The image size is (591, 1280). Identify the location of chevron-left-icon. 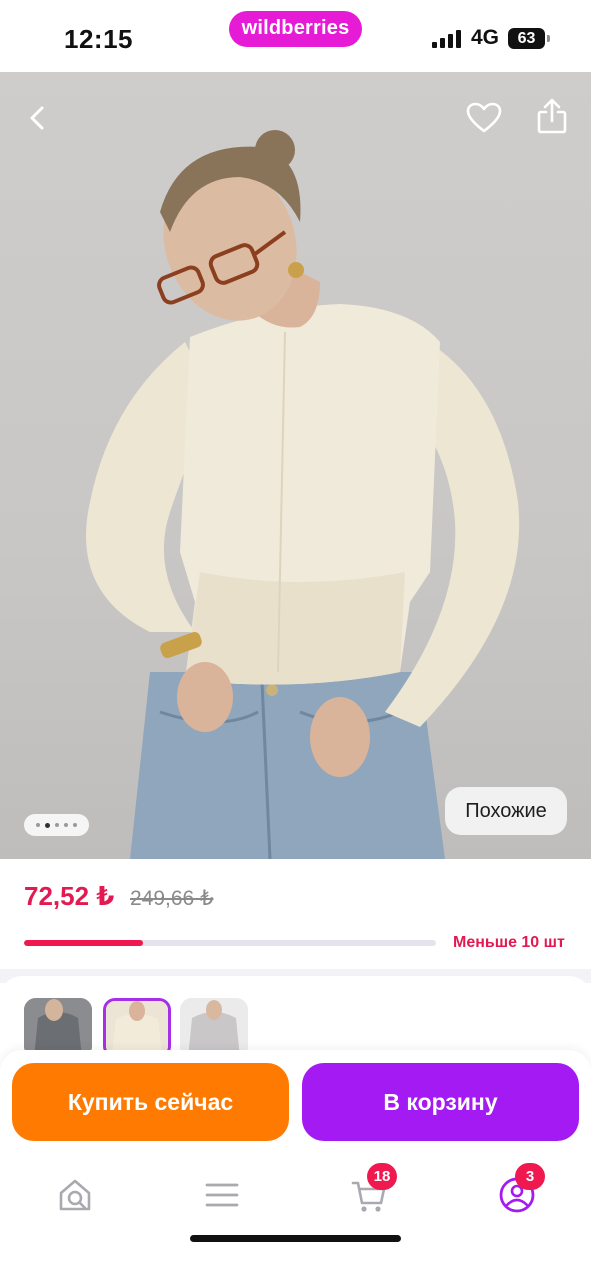
(37, 118).